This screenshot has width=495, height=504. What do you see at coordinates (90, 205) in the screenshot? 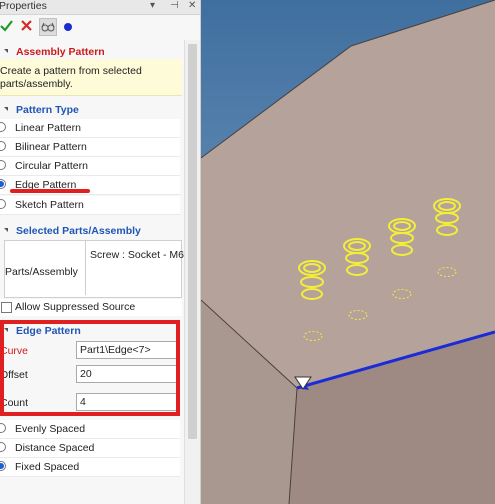
I see `sketch-pattern-option: Sketch Pattern` at bounding box center [90, 205].